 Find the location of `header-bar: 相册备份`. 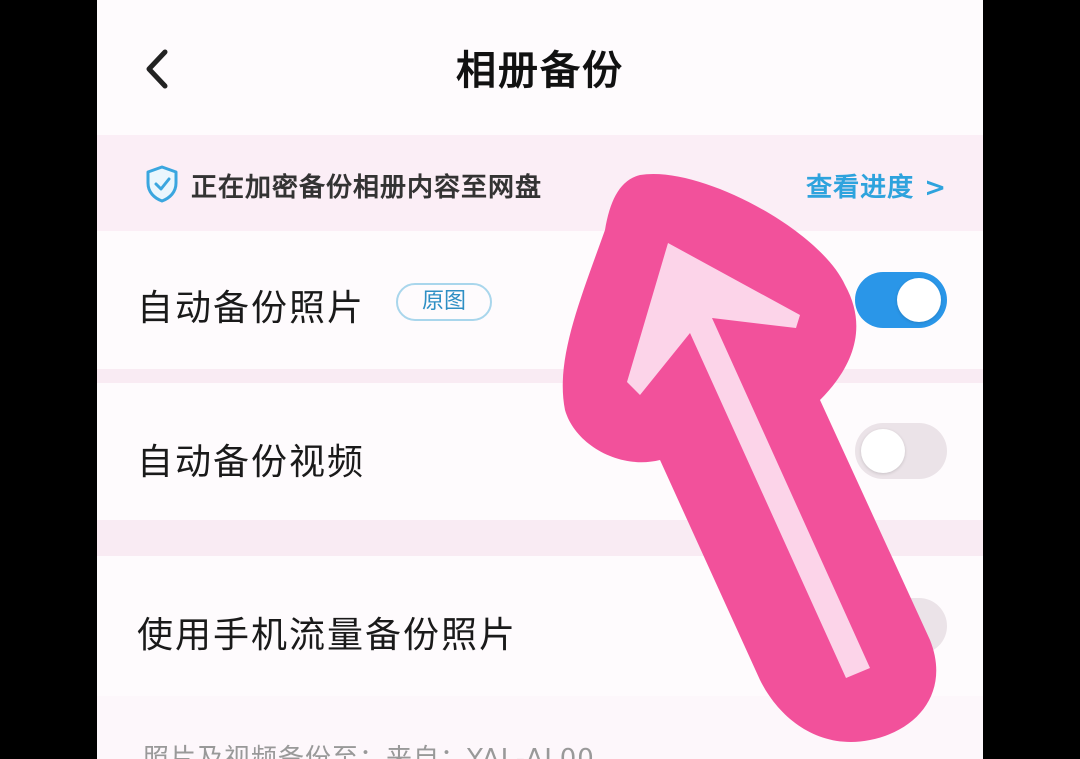

header-bar: 相册备份 is located at coordinates (540, 67).